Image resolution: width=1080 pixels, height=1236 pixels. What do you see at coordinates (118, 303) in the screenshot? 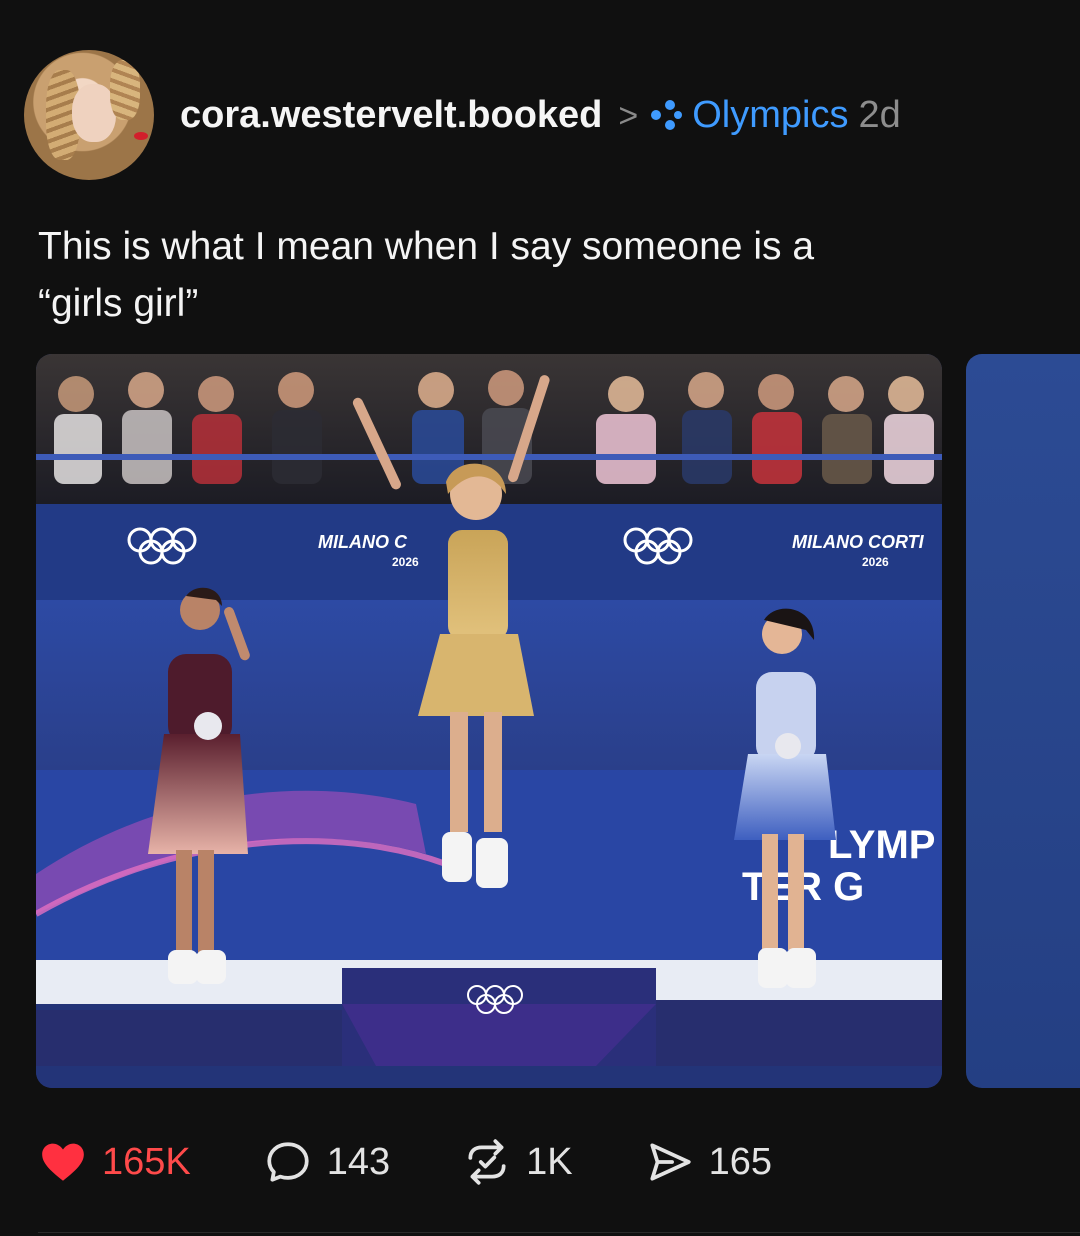
I see `post-text-line: “girls girl”` at bounding box center [118, 303].